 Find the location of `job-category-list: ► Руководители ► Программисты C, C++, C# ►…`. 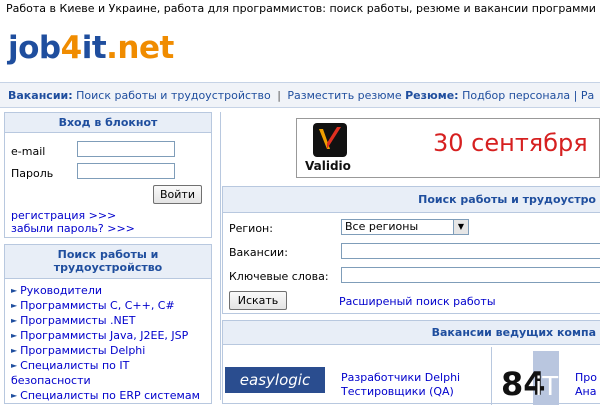

job-category-list: ► Руководители ► Программисты C, C++, C# ►… is located at coordinates (108, 341).